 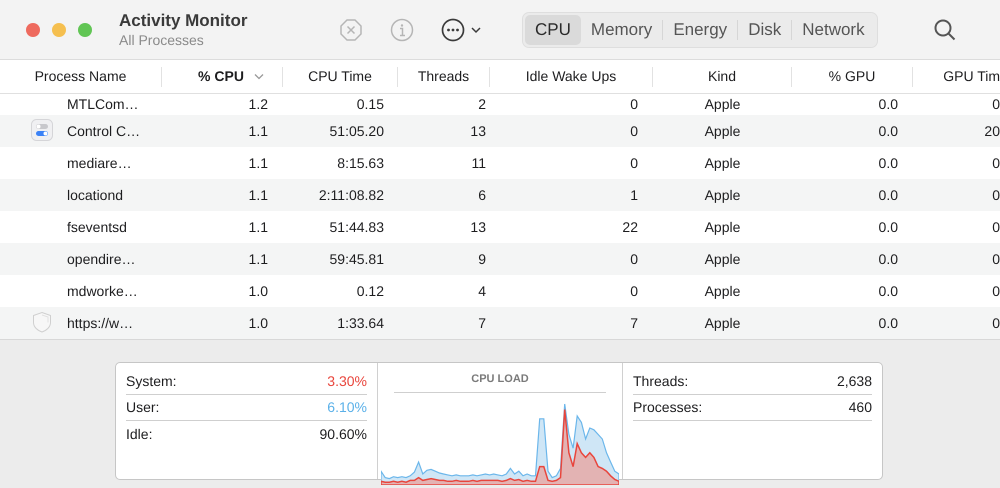 What do you see at coordinates (357, 258) in the screenshot?
I see `table-cell: 59:45.81` at bounding box center [357, 258].